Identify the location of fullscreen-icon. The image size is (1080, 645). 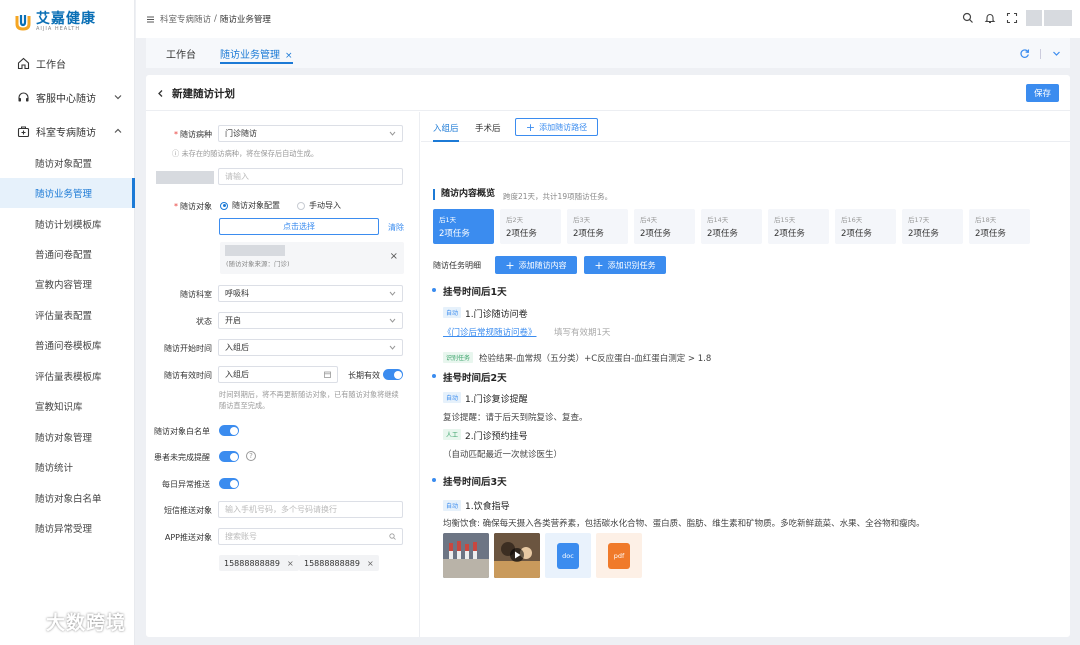
(1012, 18).